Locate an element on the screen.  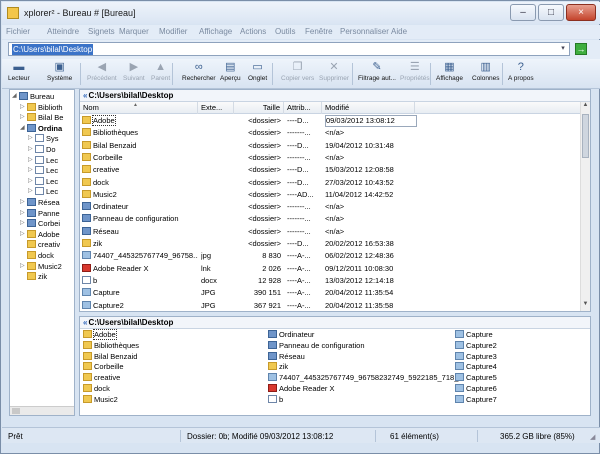
toolbar-button-6: ▤ Aperçu is located at coordinates (230, 71).